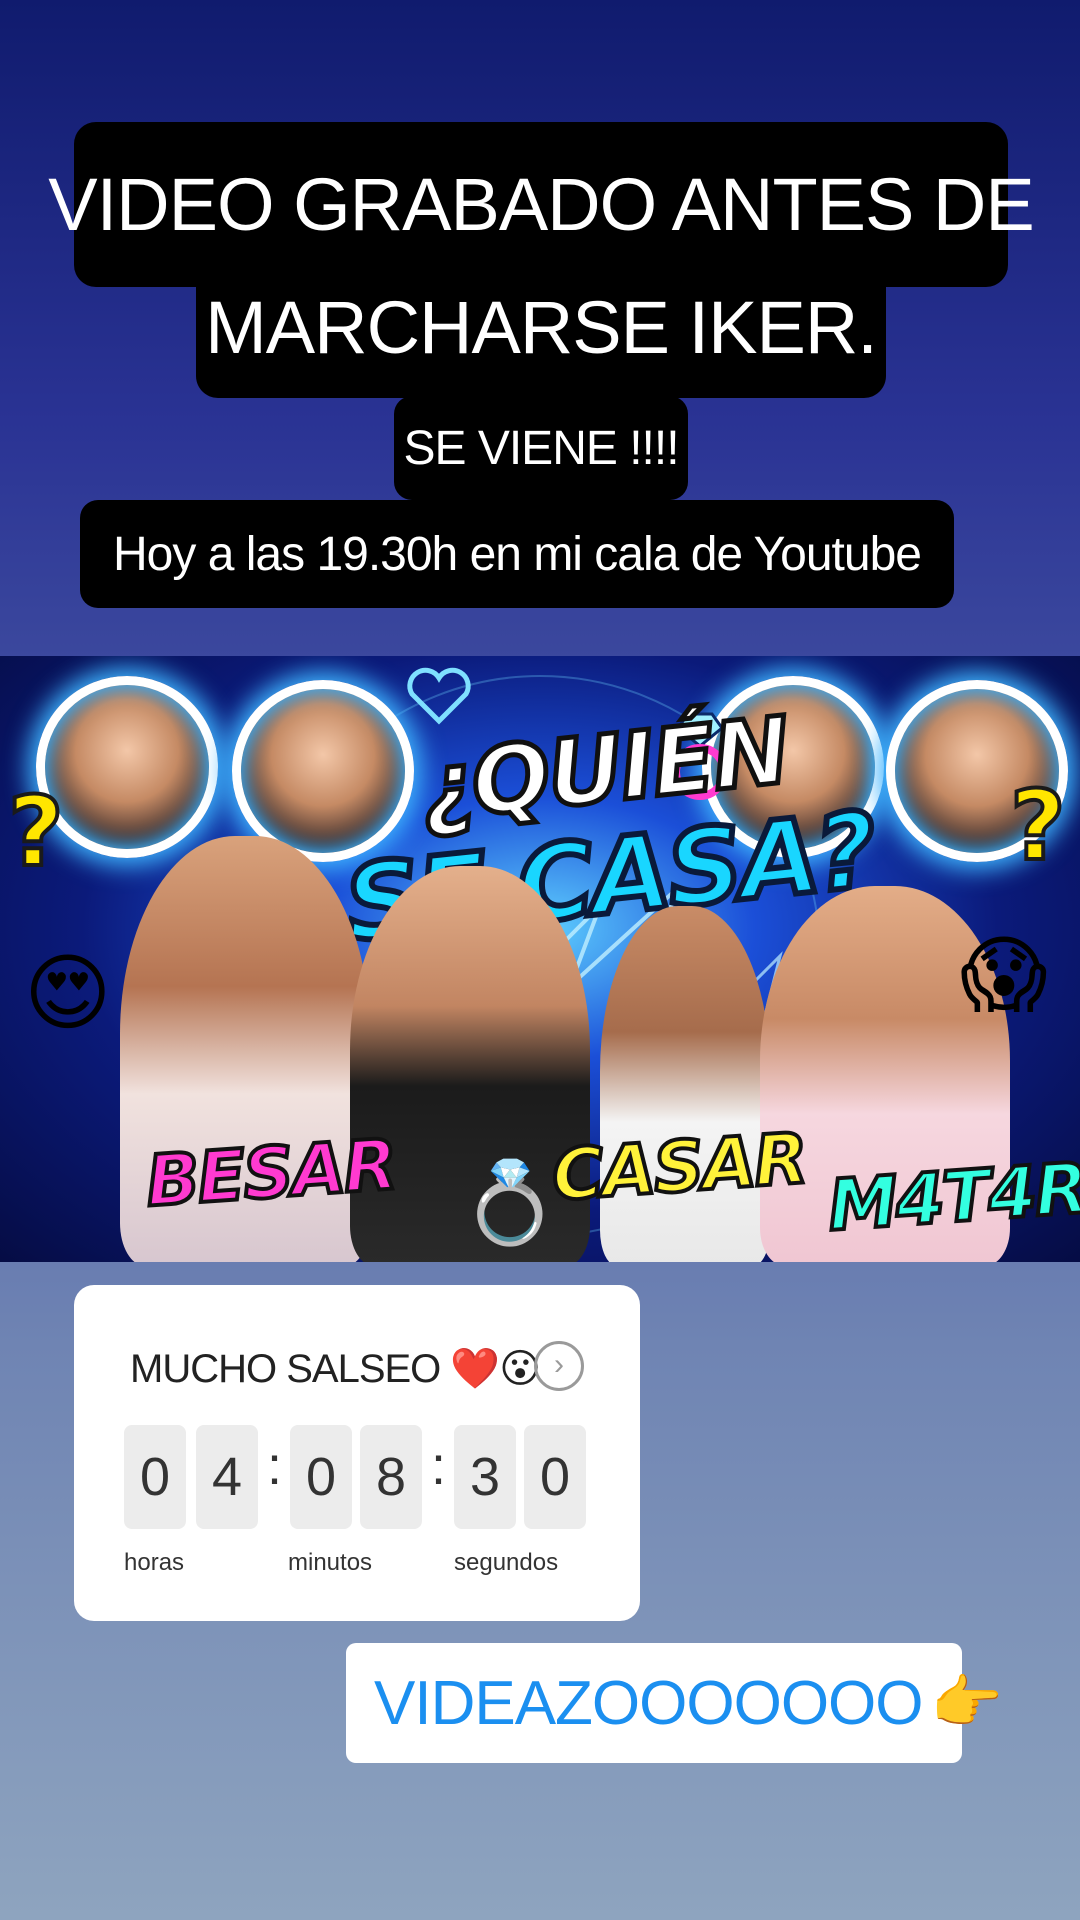 Image resolution: width=1080 pixels, height=1920 pixels. What do you see at coordinates (330, 1562) in the screenshot?
I see `countdown-label-minutes: minutos` at bounding box center [330, 1562].